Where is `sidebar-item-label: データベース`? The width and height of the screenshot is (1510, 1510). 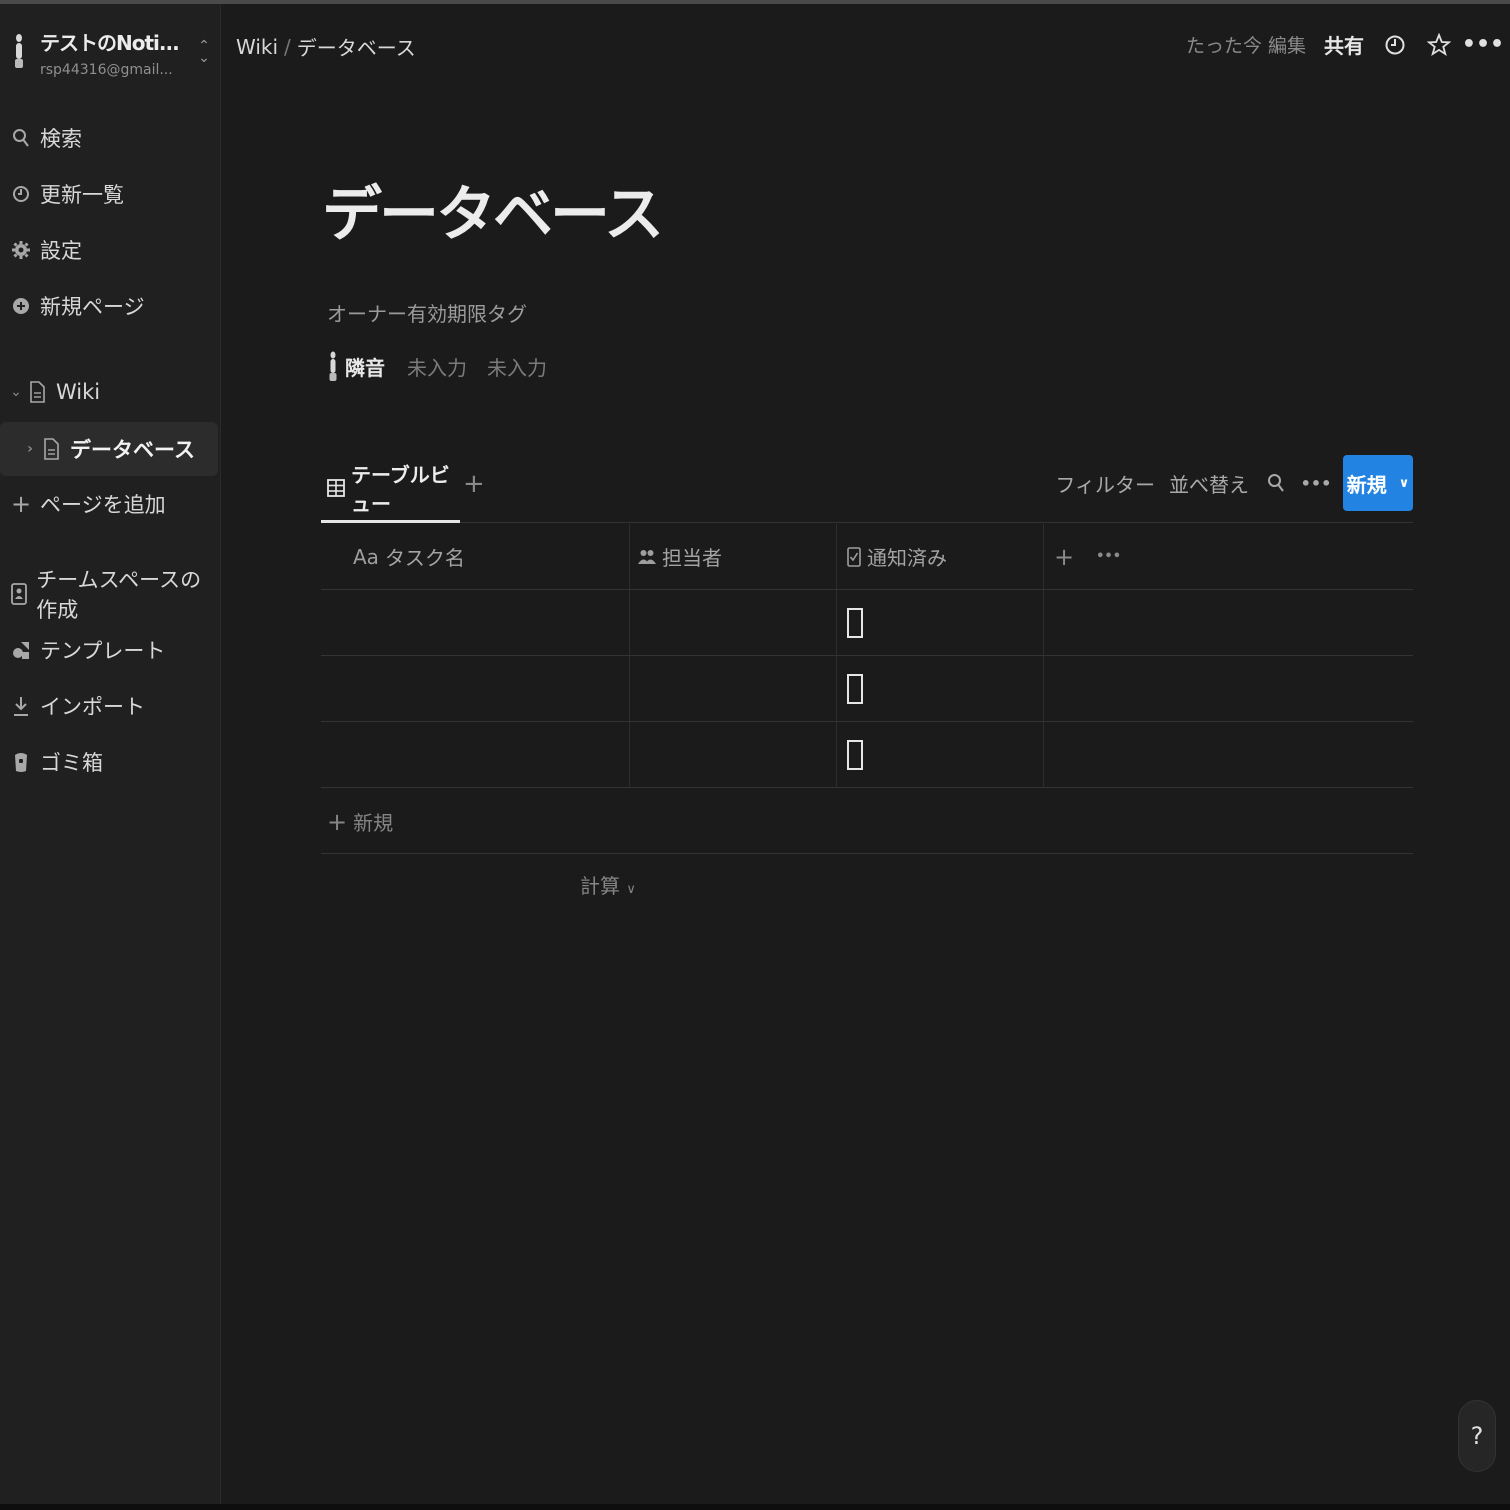
sidebar-item-label: データベース is located at coordinates (132, 450).